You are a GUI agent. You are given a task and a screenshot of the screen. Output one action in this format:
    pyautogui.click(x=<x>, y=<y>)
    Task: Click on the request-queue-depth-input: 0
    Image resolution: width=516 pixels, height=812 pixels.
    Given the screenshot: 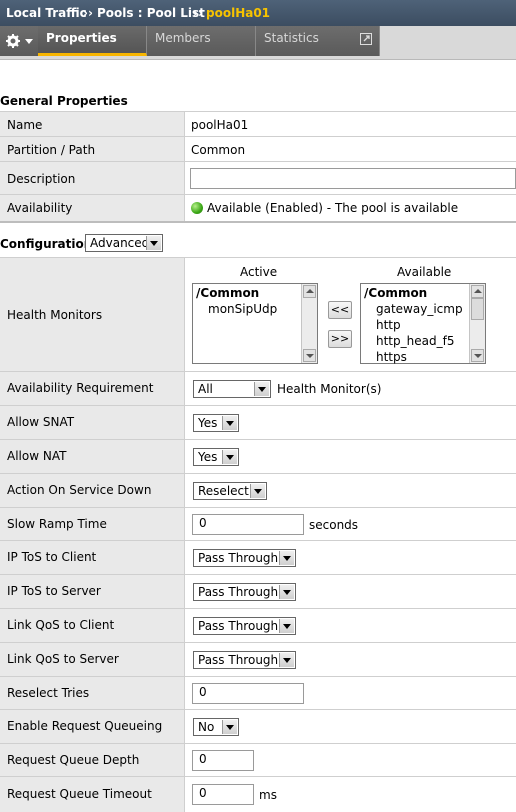 What is the action you would take?
    pyautogui.click(x=223, y=760)
    